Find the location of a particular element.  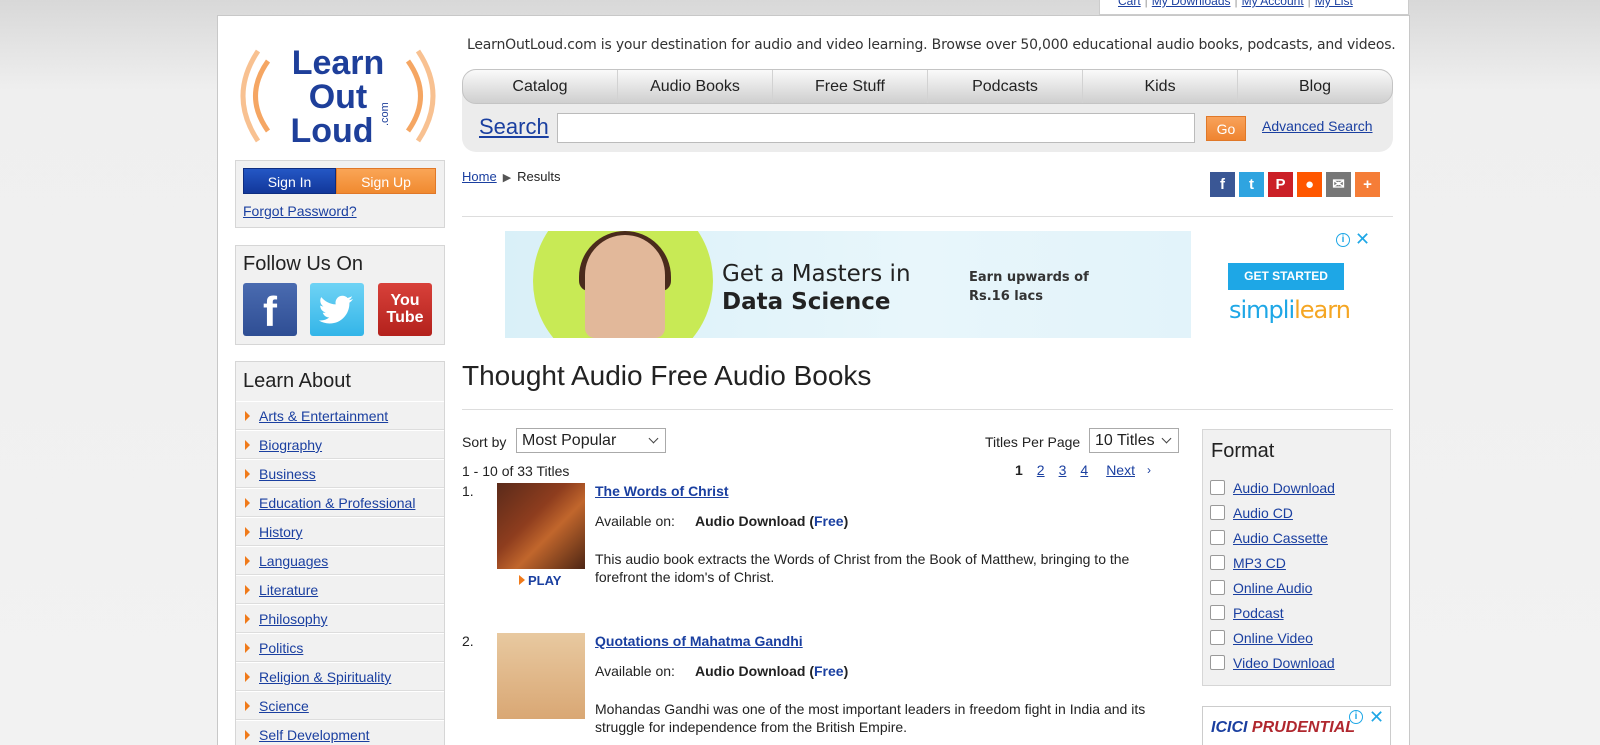

sort-select: Most Popular is located at coordinates (591, 440).